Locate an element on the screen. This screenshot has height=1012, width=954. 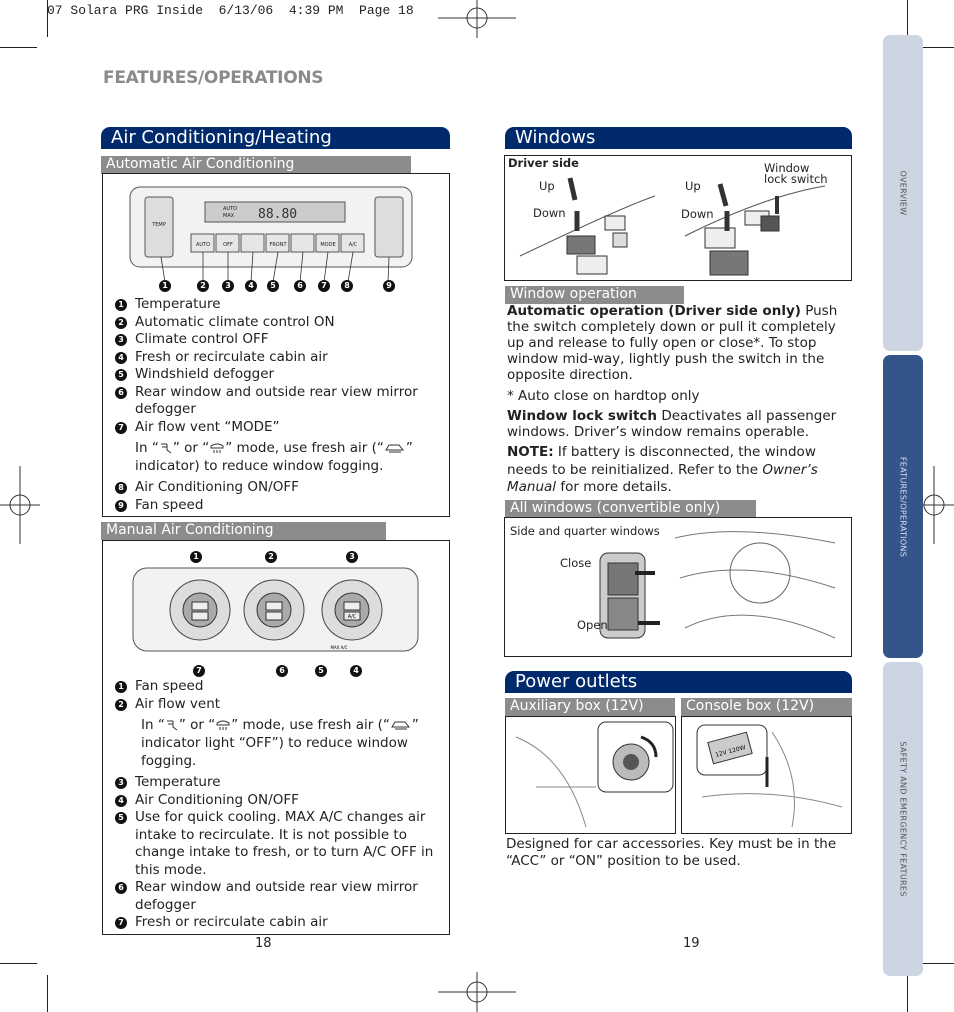
side-quarter-caption: Side and quarter windows is located at coordinates (585, 531).